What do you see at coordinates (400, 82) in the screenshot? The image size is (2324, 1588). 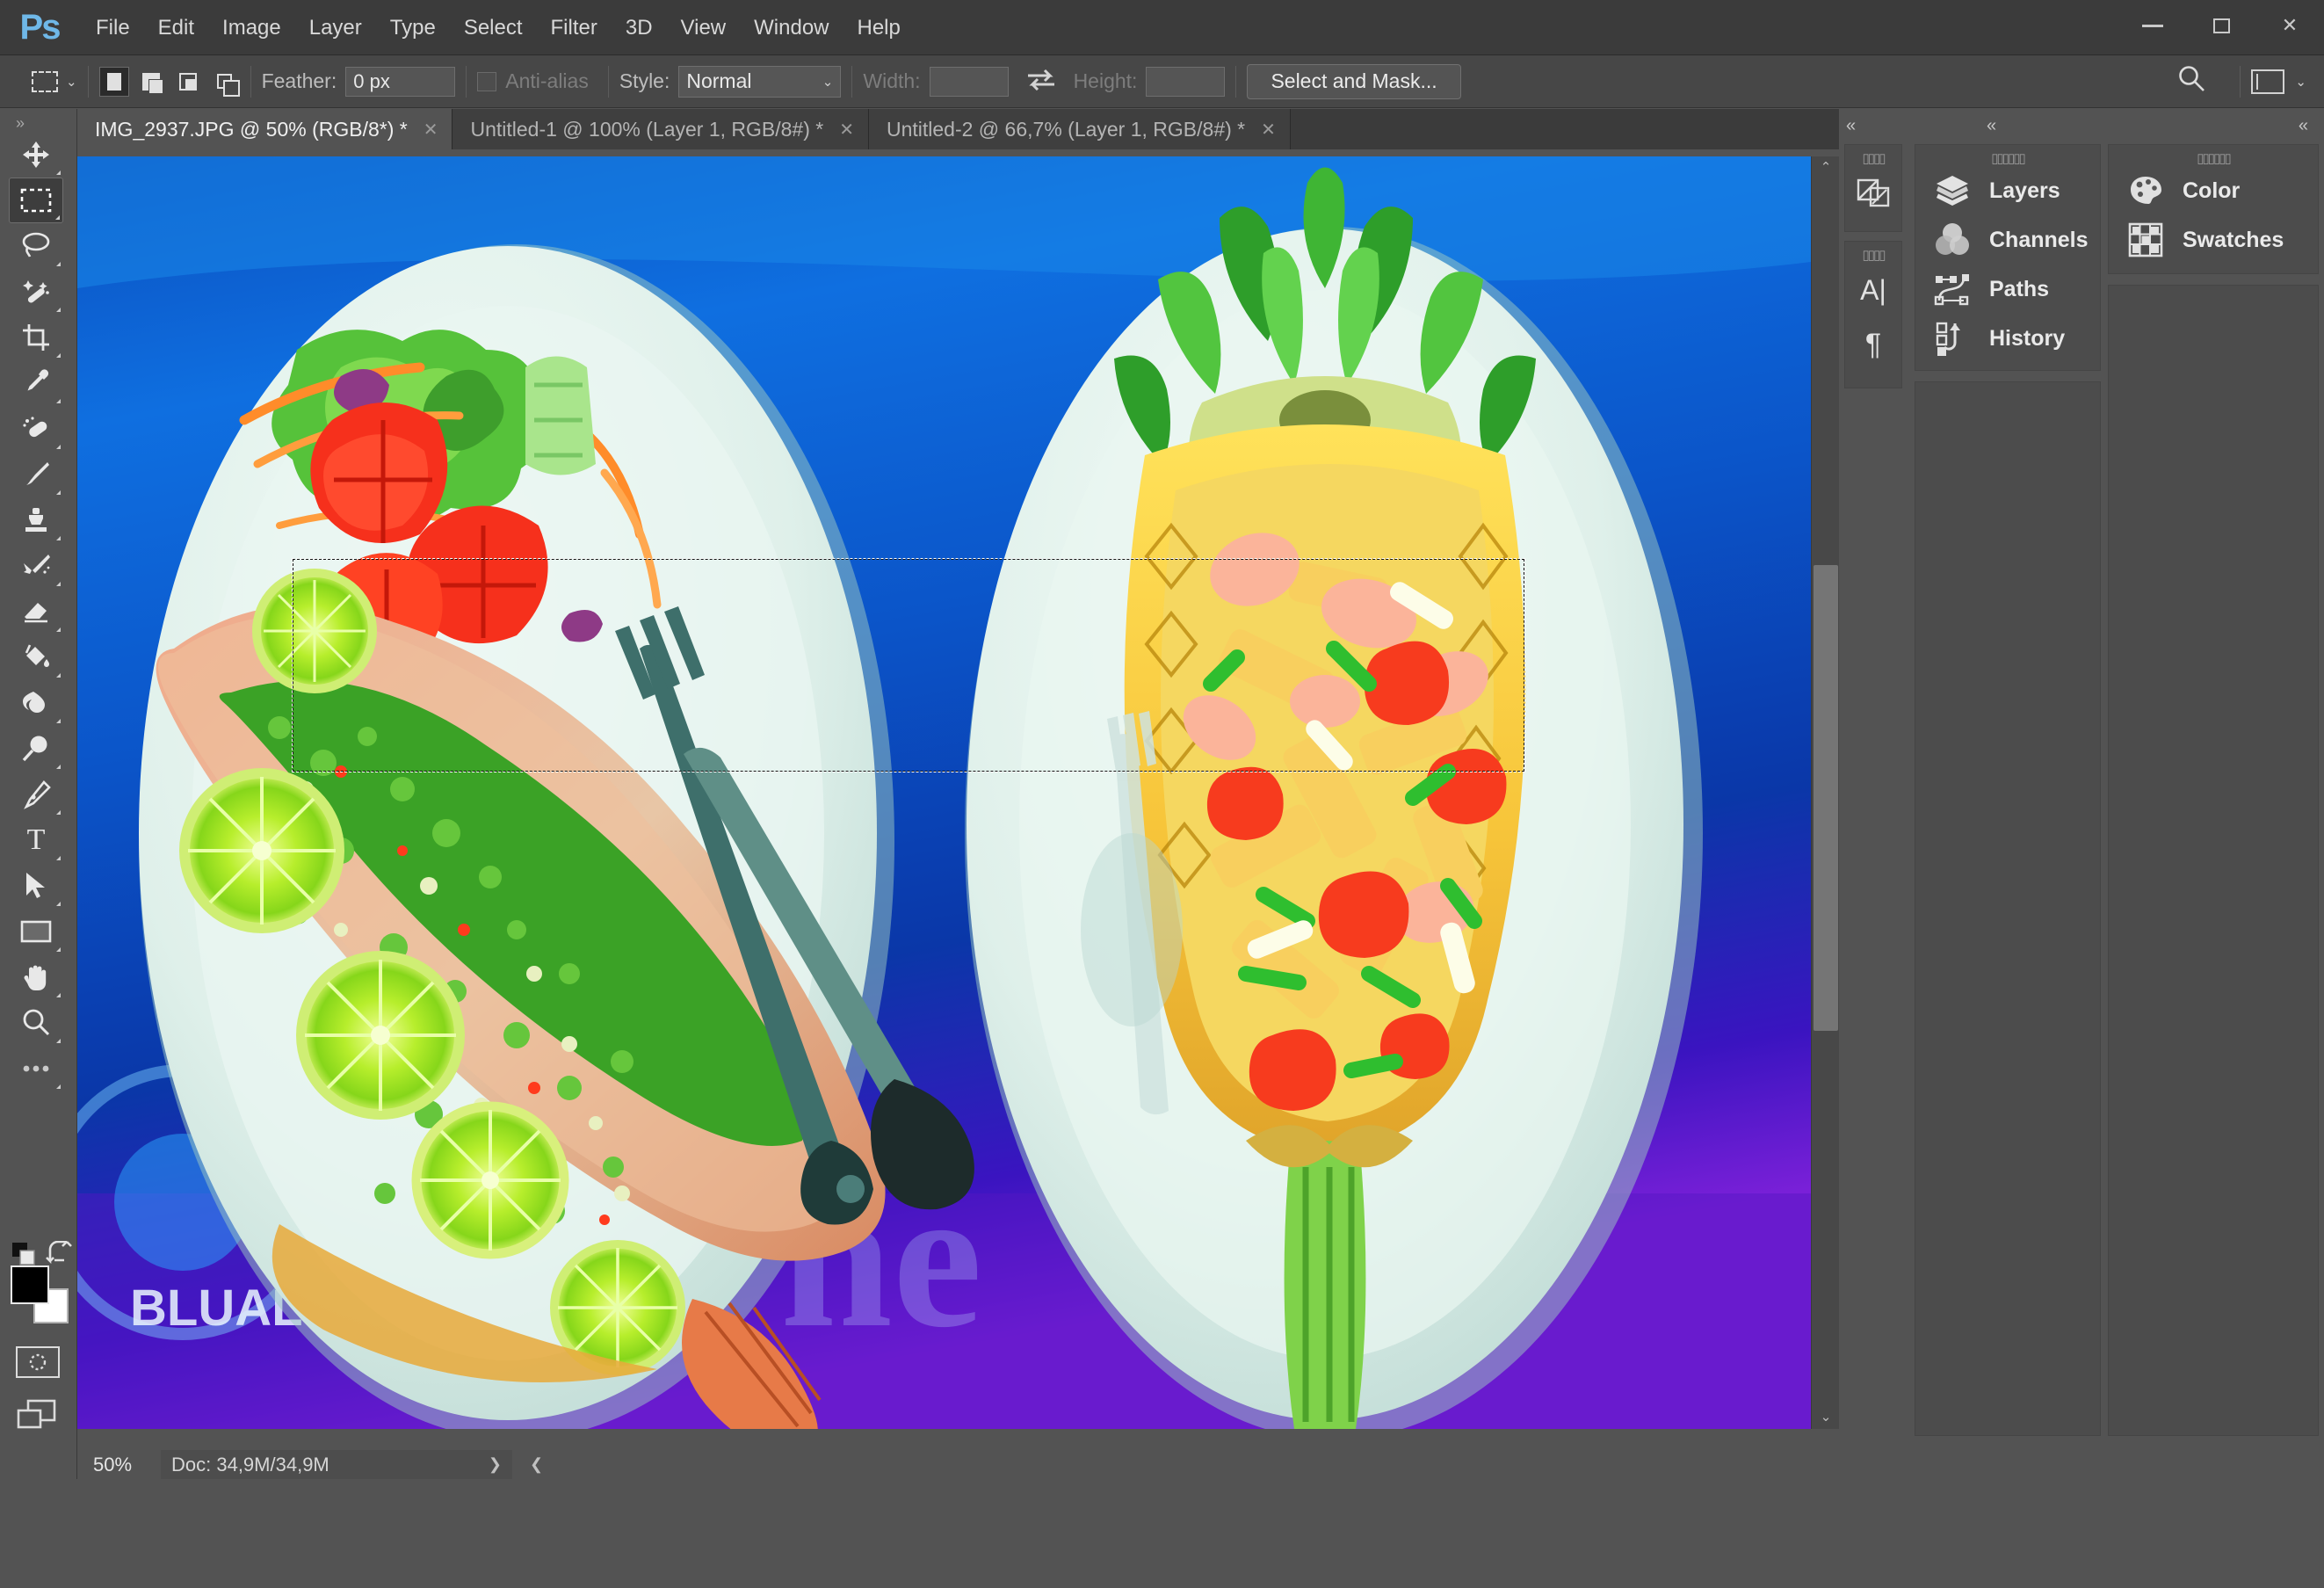 I see `feather-input` at bounding box center [400, 82].